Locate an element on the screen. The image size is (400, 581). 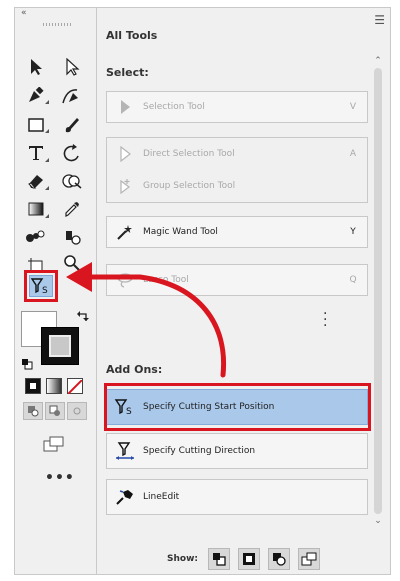
addons-section-label: Add Ons: is located at coordinates (134, 369).